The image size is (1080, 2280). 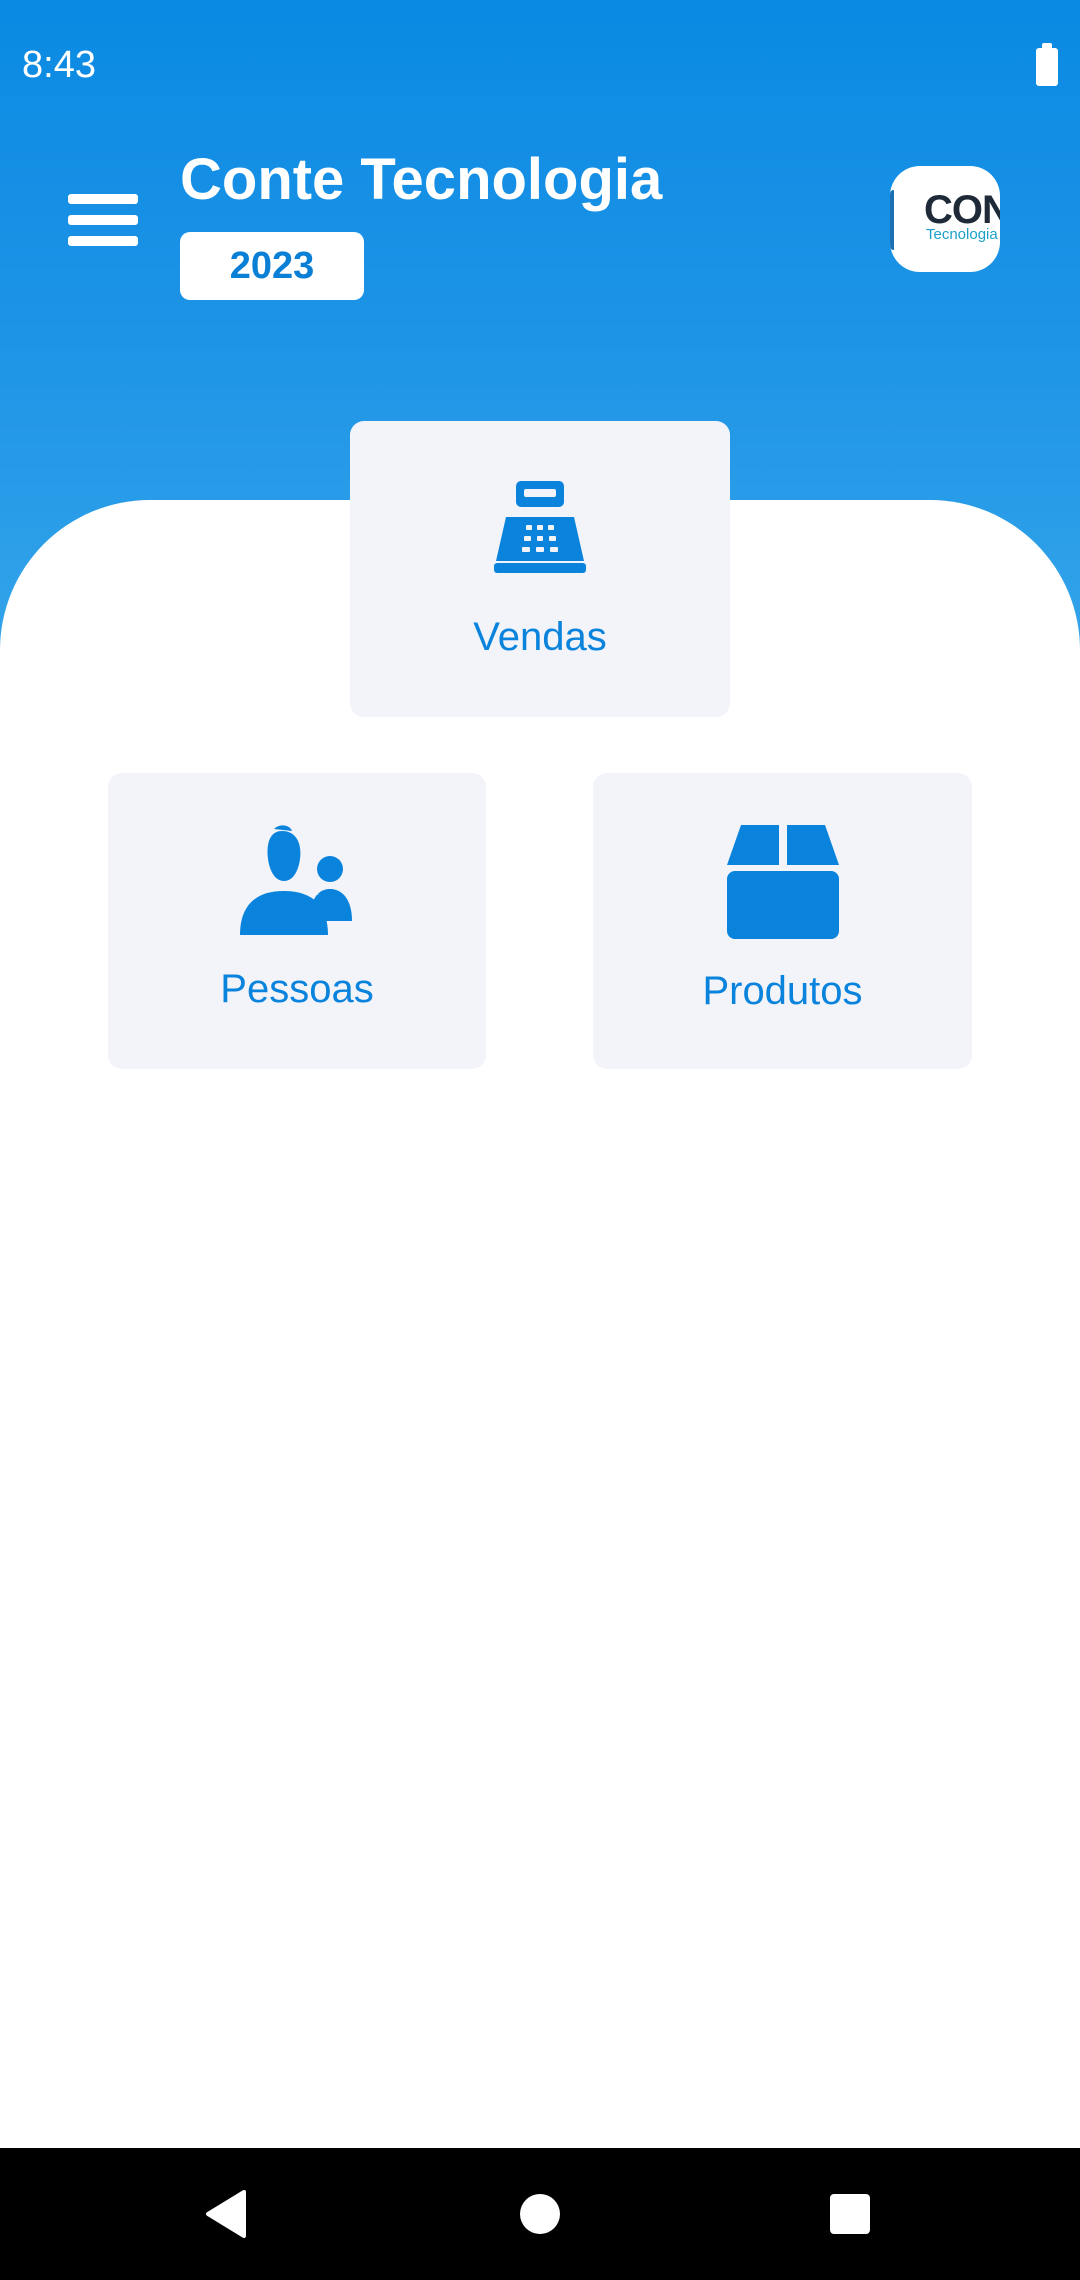 I want to click on system-navigation-bar, so click(x=540, y=2214).